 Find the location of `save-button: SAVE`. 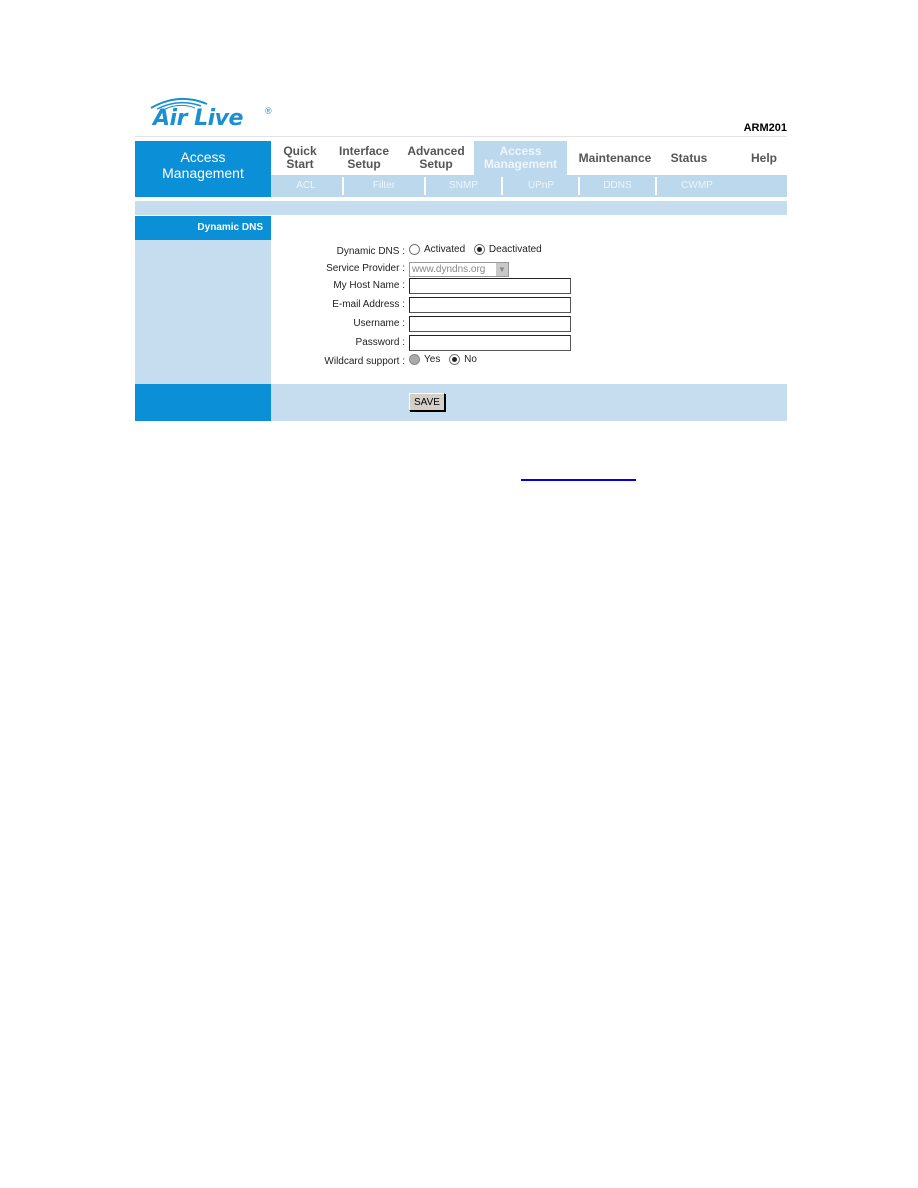

save-button: SAVE is located at coordinates (427, 402).